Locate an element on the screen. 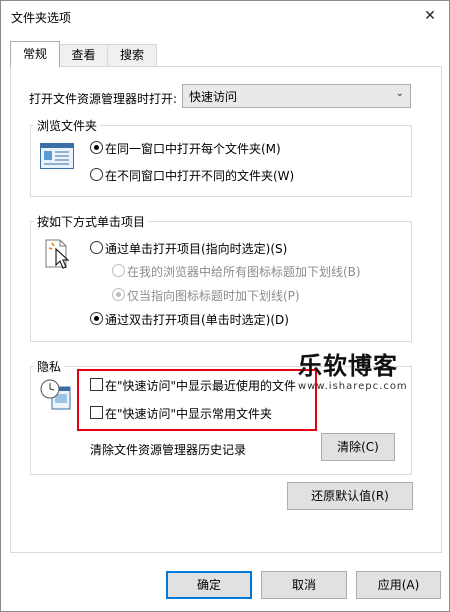  window-icon is located at coordinates (57, 156).